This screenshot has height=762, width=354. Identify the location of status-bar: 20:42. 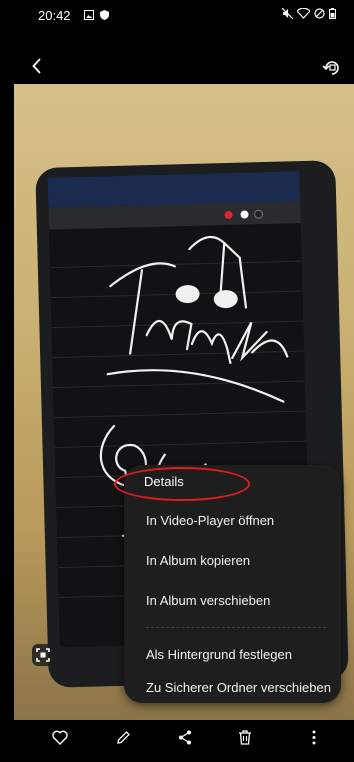
(177, 17).